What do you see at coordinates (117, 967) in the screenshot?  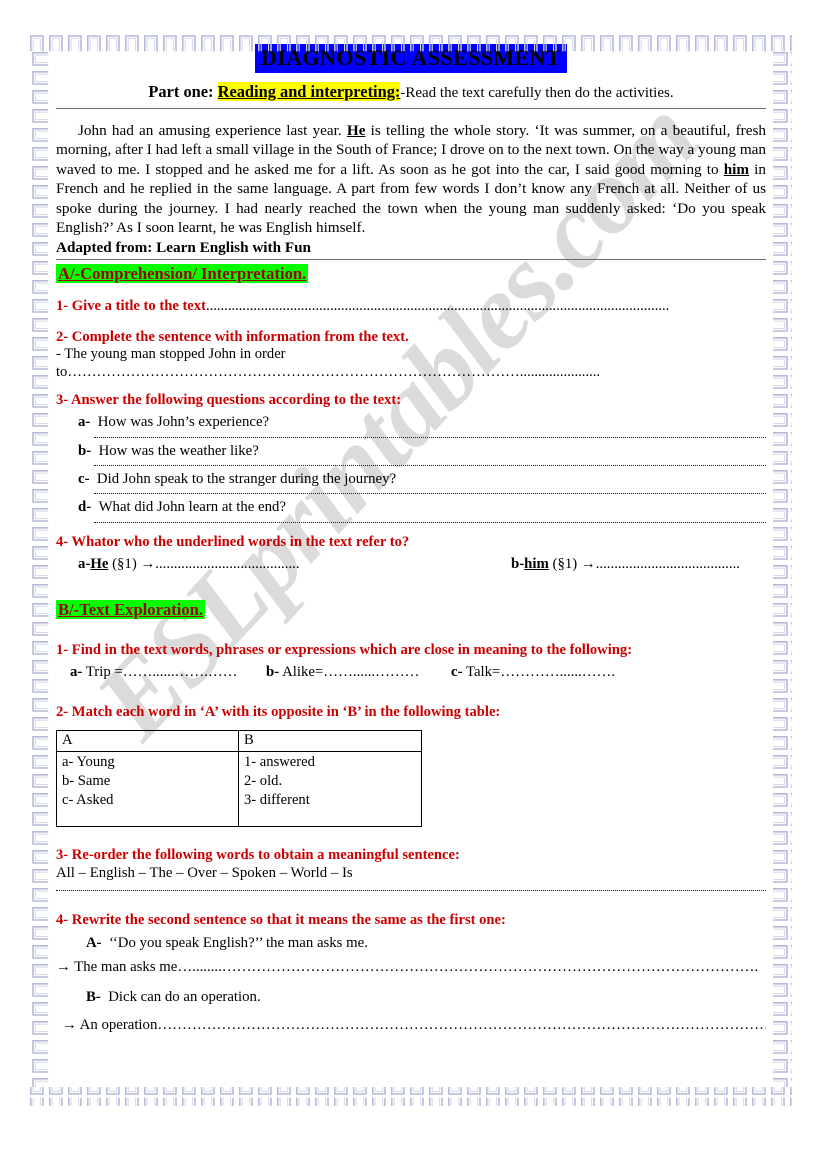 I see `q4a-answer-arrow-icon: → The man asks me` at bounding box center [117, 967].